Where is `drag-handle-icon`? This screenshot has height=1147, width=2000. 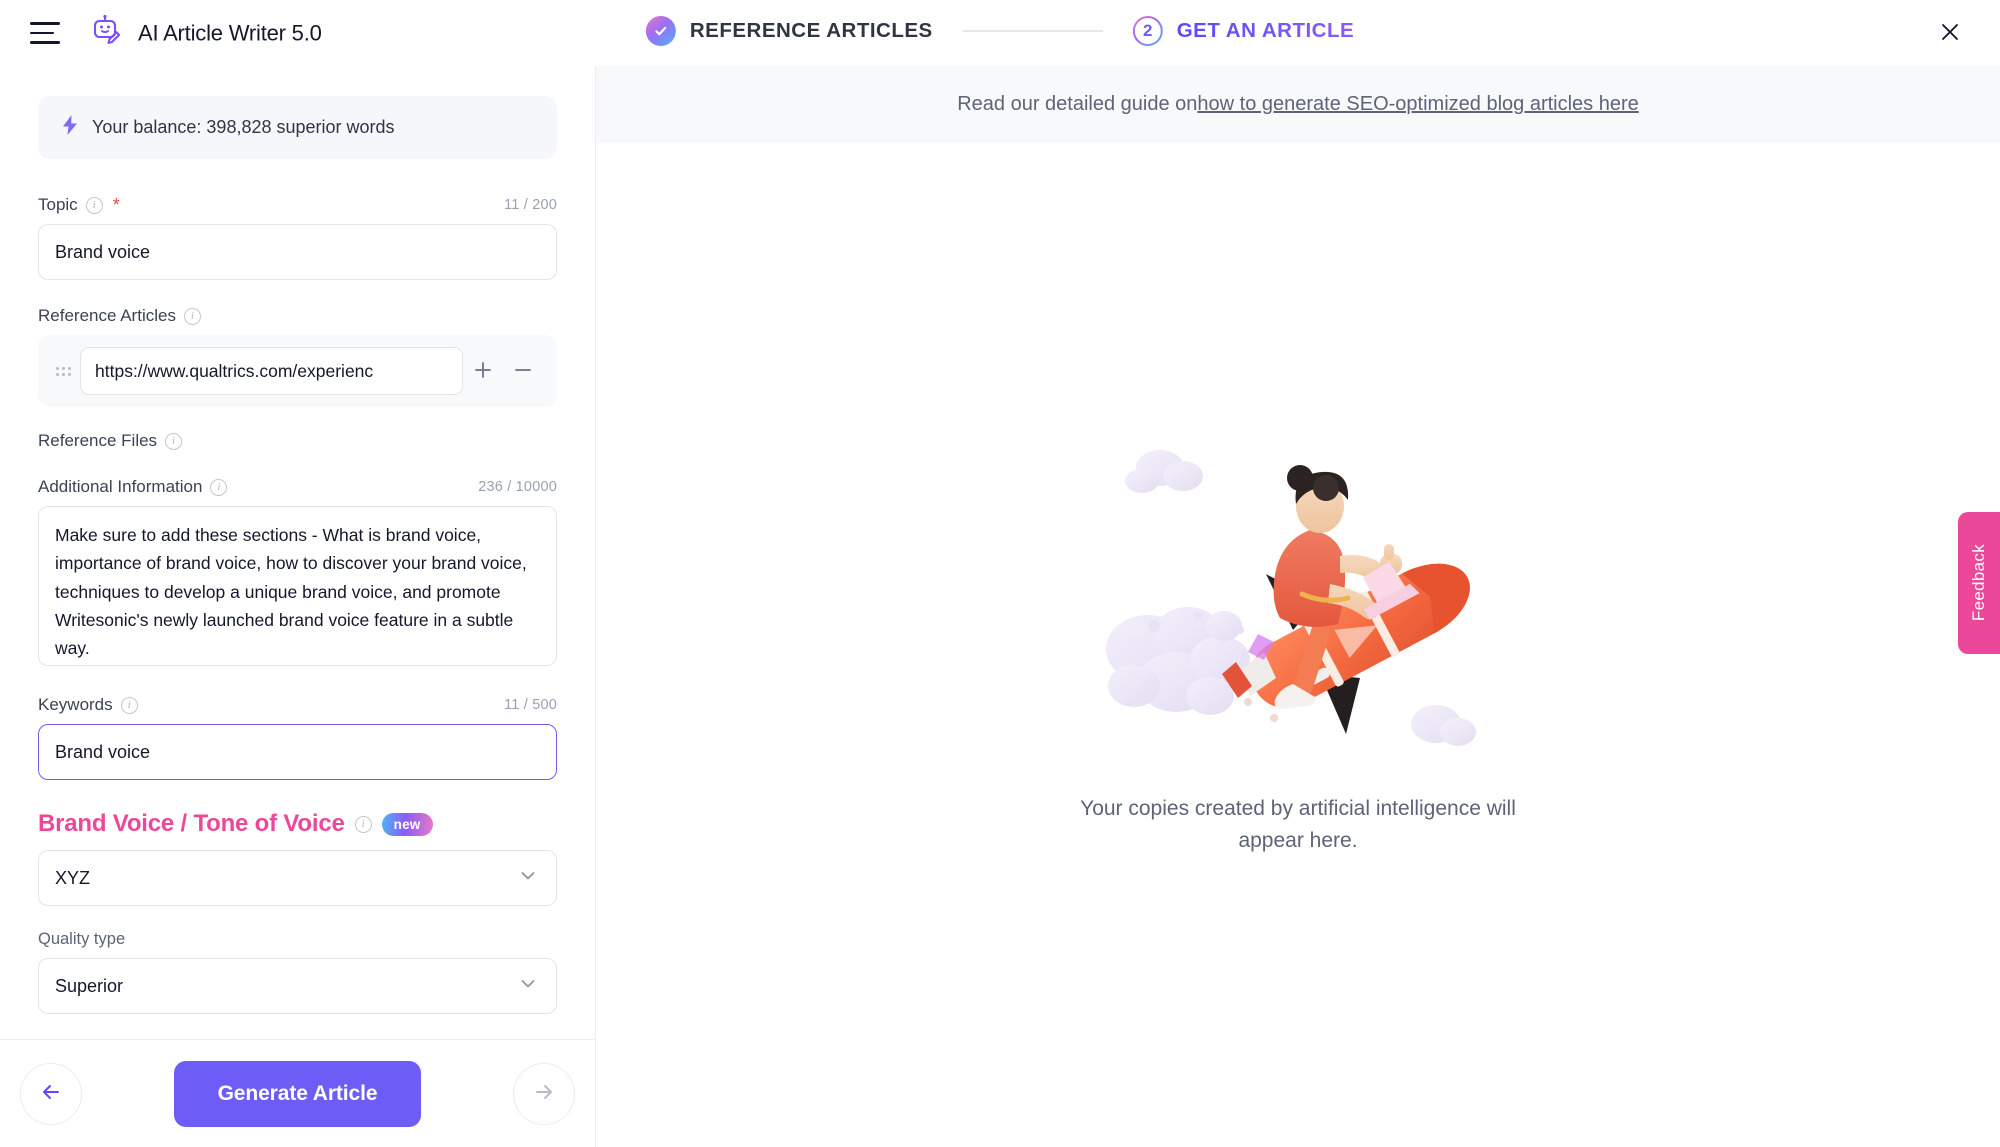 drag-handle-icon is located at coordinates (63, 371).